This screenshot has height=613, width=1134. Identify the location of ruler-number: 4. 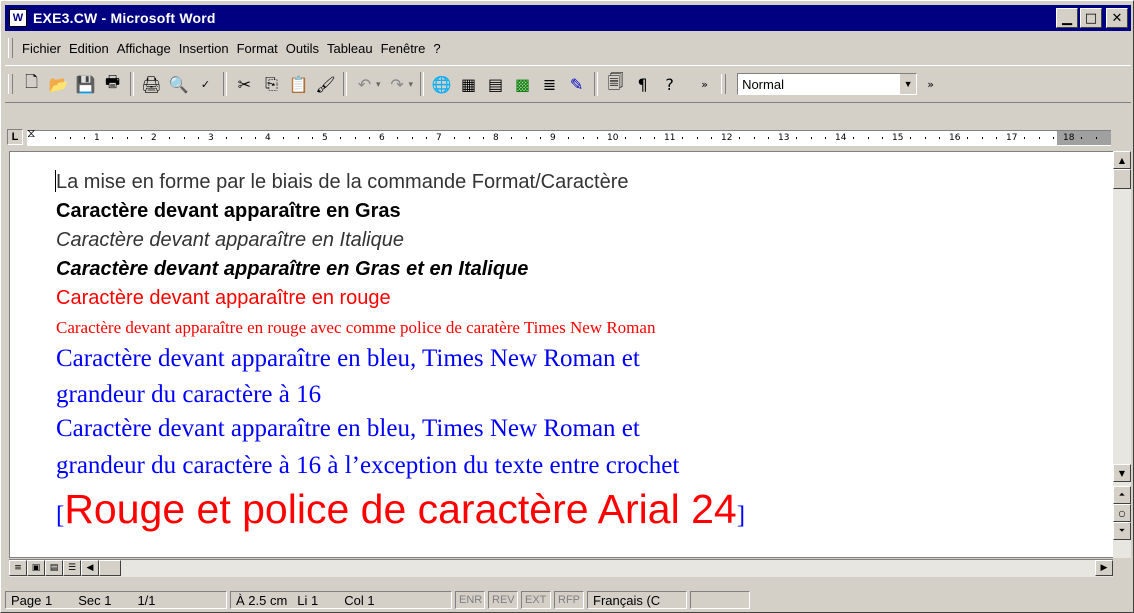
(268, 138).